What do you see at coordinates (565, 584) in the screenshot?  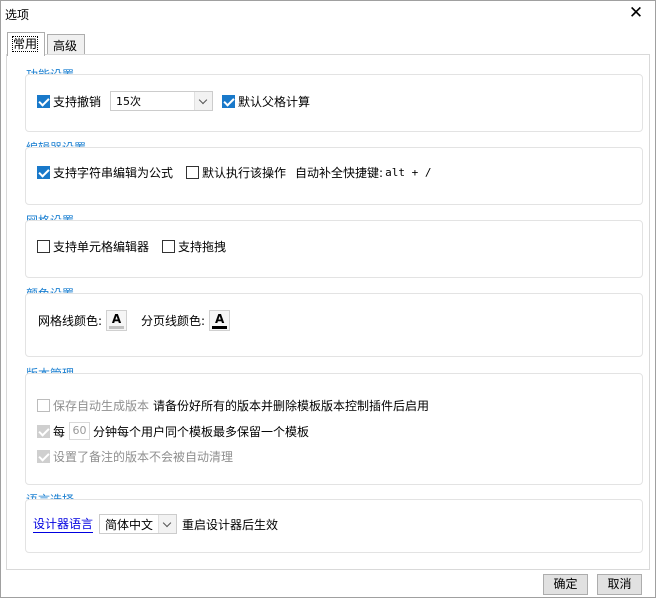 I see `ok-button: 确定` at bounding box center [565, 584].